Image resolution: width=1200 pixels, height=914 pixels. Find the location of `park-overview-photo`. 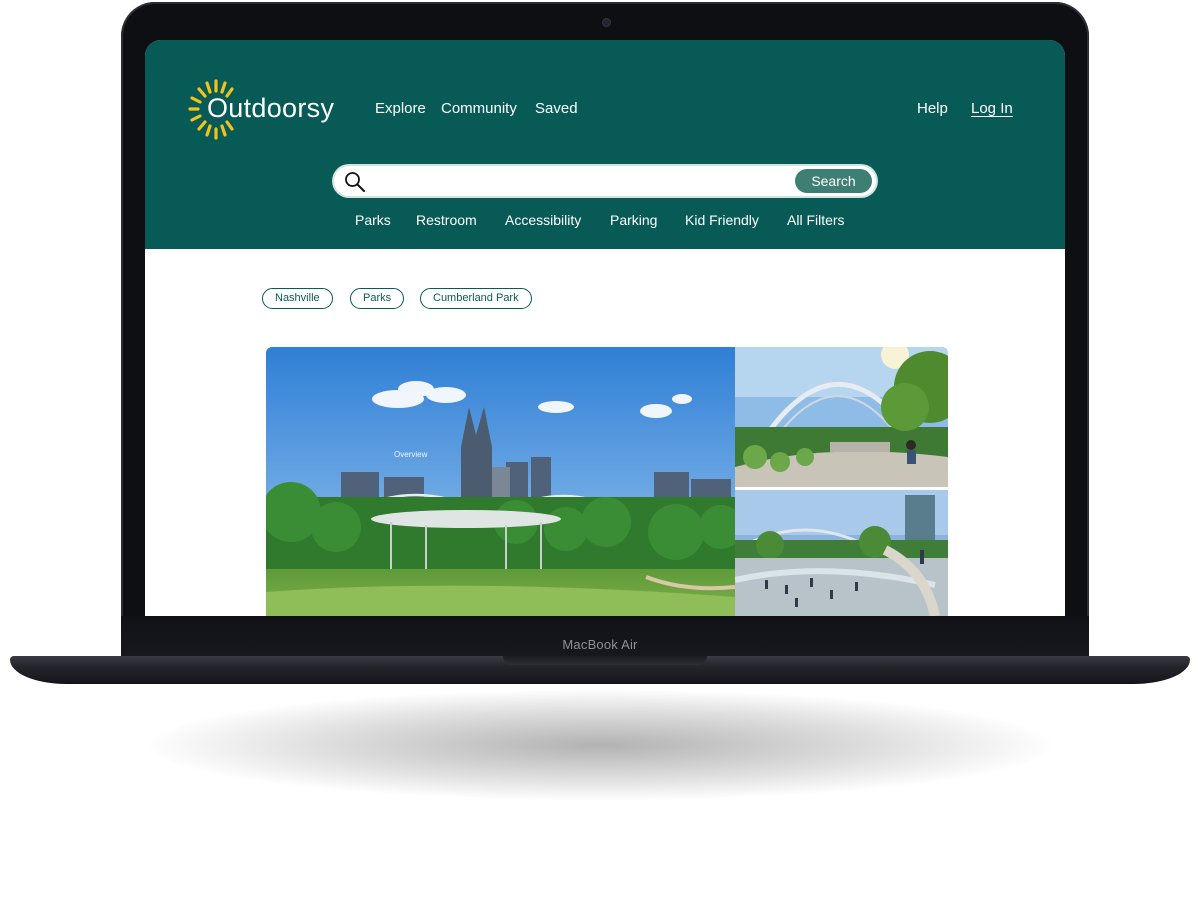

park-overview-photo is located at coordinates (500, 481).